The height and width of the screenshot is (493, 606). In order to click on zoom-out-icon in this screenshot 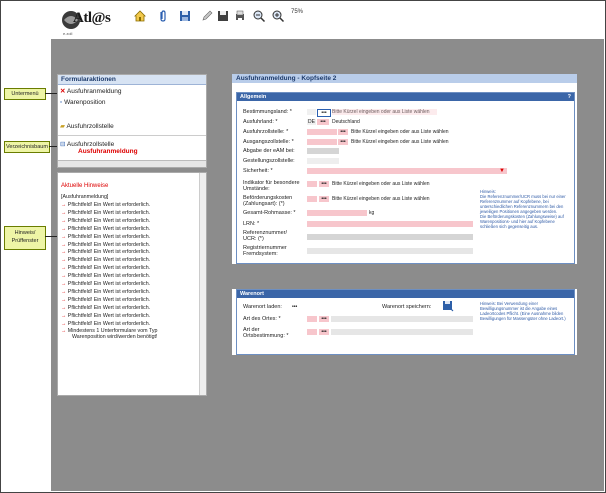, I will do `click(259, 16)`.